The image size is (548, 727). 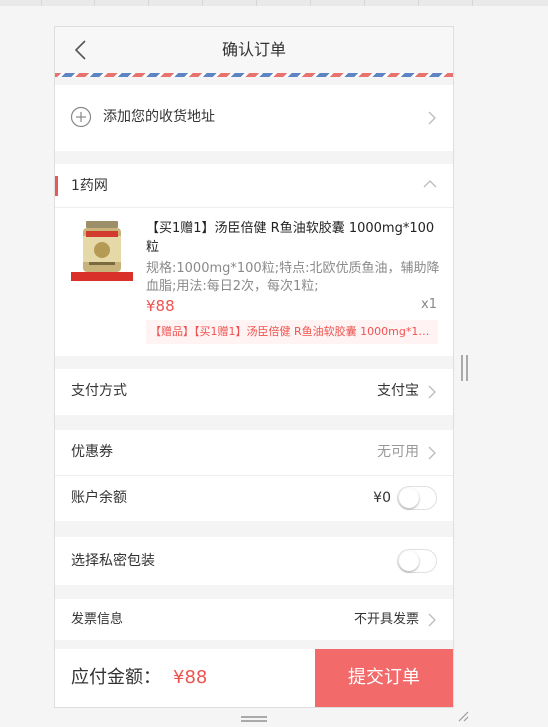 What do you see at coordinates (92, 452) in the screenshot?
I see `coupon-label: 优惠券` at bounding box center [92, 452].